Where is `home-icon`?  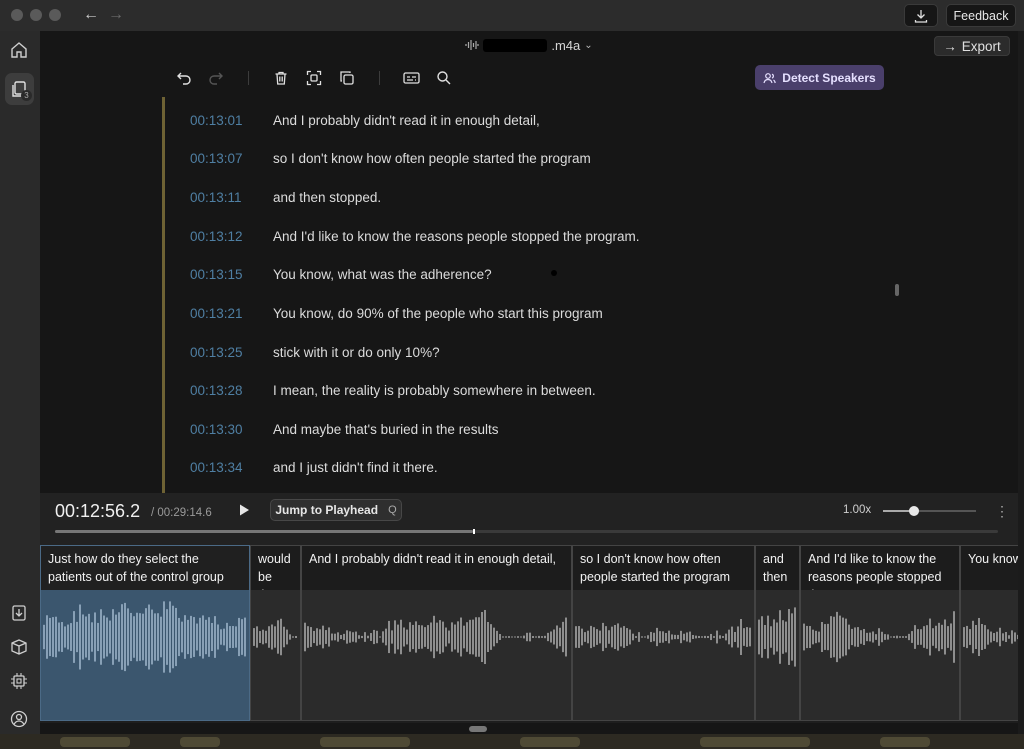
home-icon is located at coordinates (19, 50).